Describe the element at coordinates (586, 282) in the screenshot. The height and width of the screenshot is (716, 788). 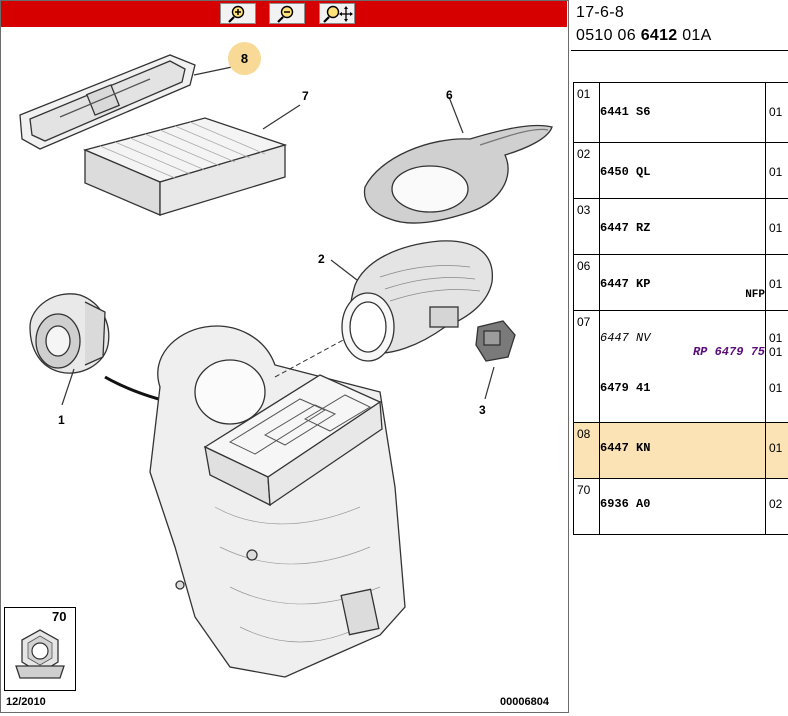
I see `row-index: 06` at that location.